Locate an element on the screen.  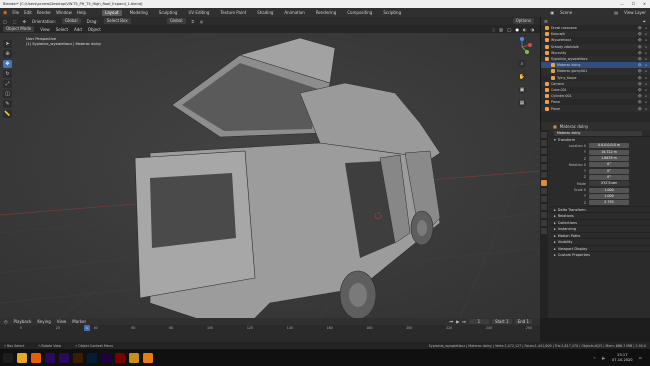
close-button: ✕ is located at coordinates (644, 4).